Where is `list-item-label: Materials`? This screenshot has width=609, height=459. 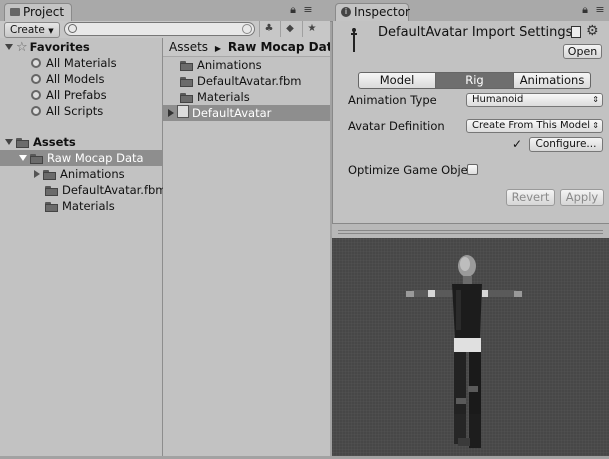 list-item-label: Materials is located at coordinates (223, 97).